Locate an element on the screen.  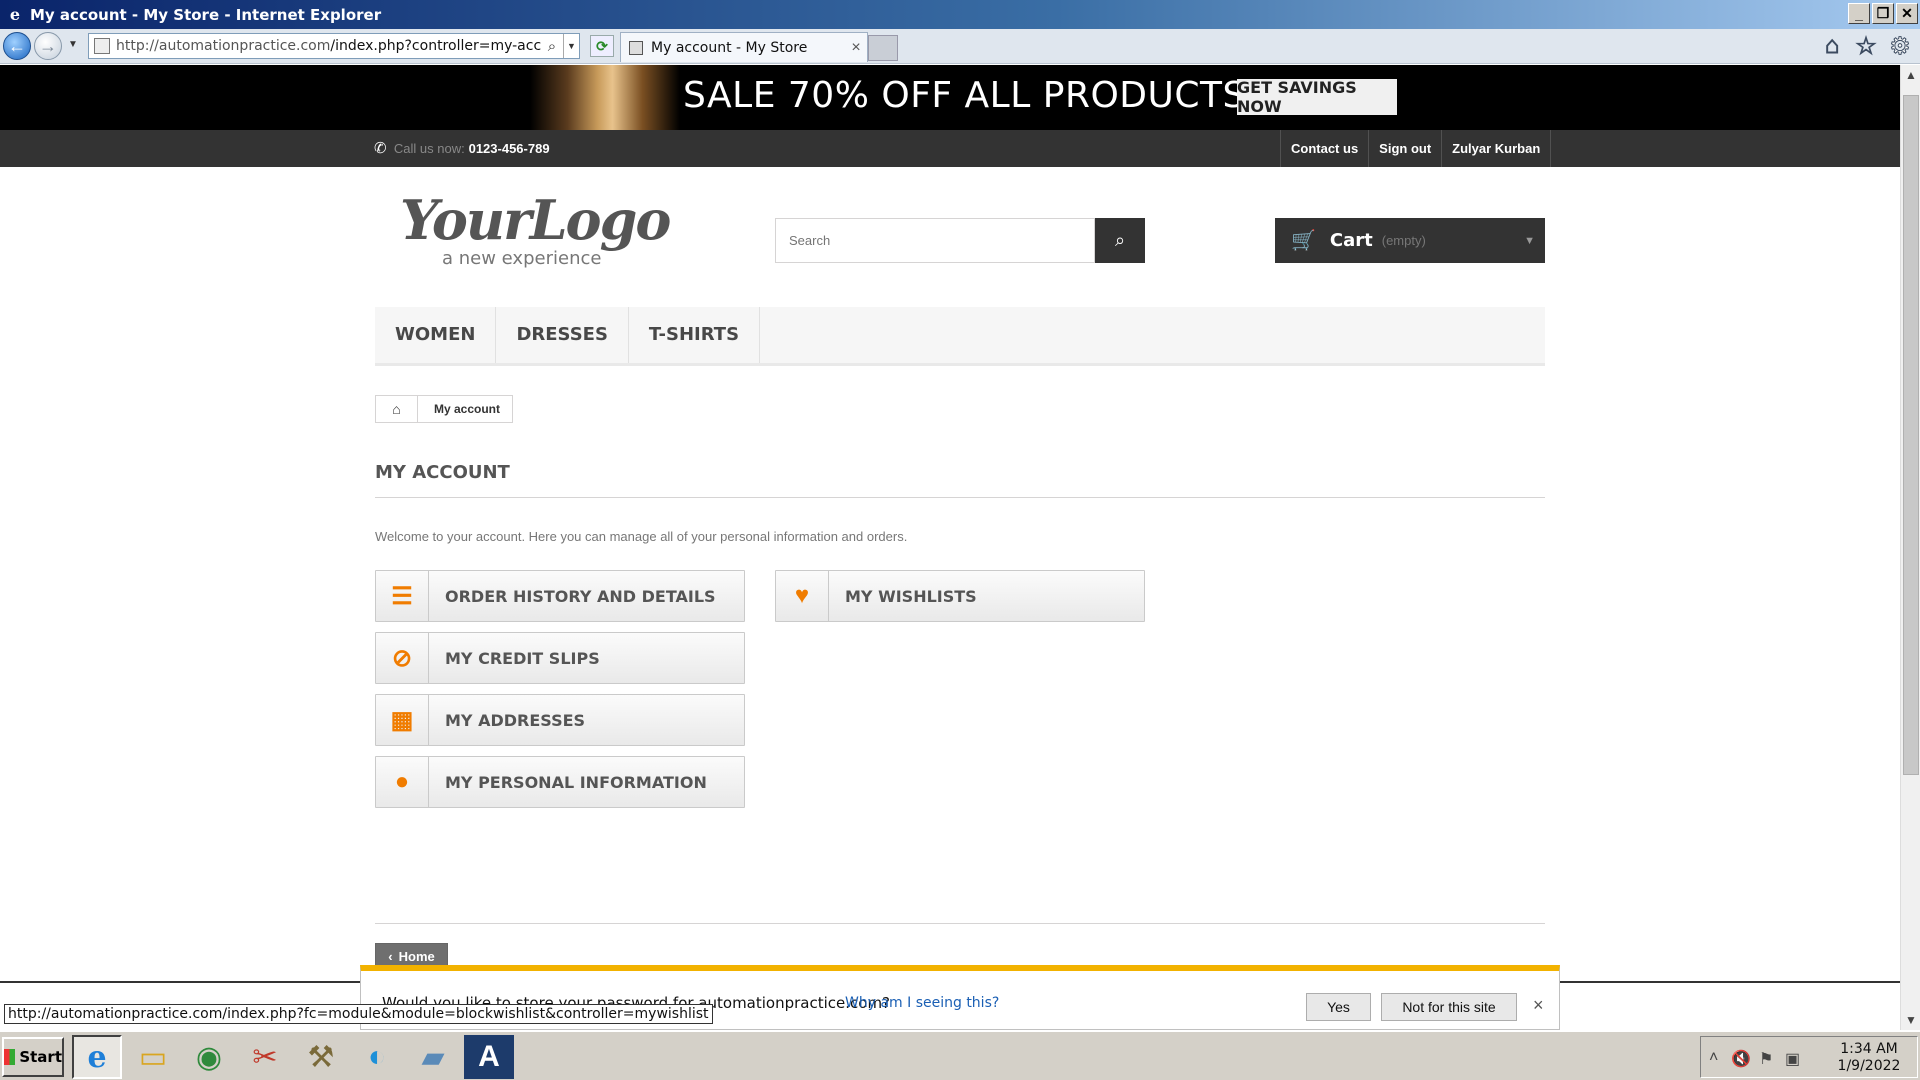
page-icon is located at coordinates (102, 46).